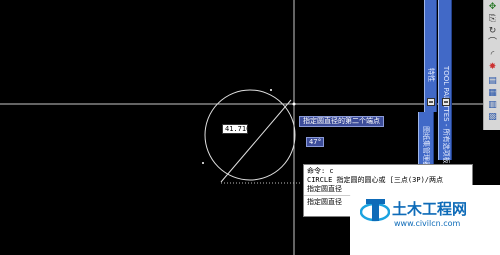 This screenshot has height=255, width=500. Describe the element at coordinates (324, 189) in the screenshot. I see `command-line-3: 指定圆直径` at that location.